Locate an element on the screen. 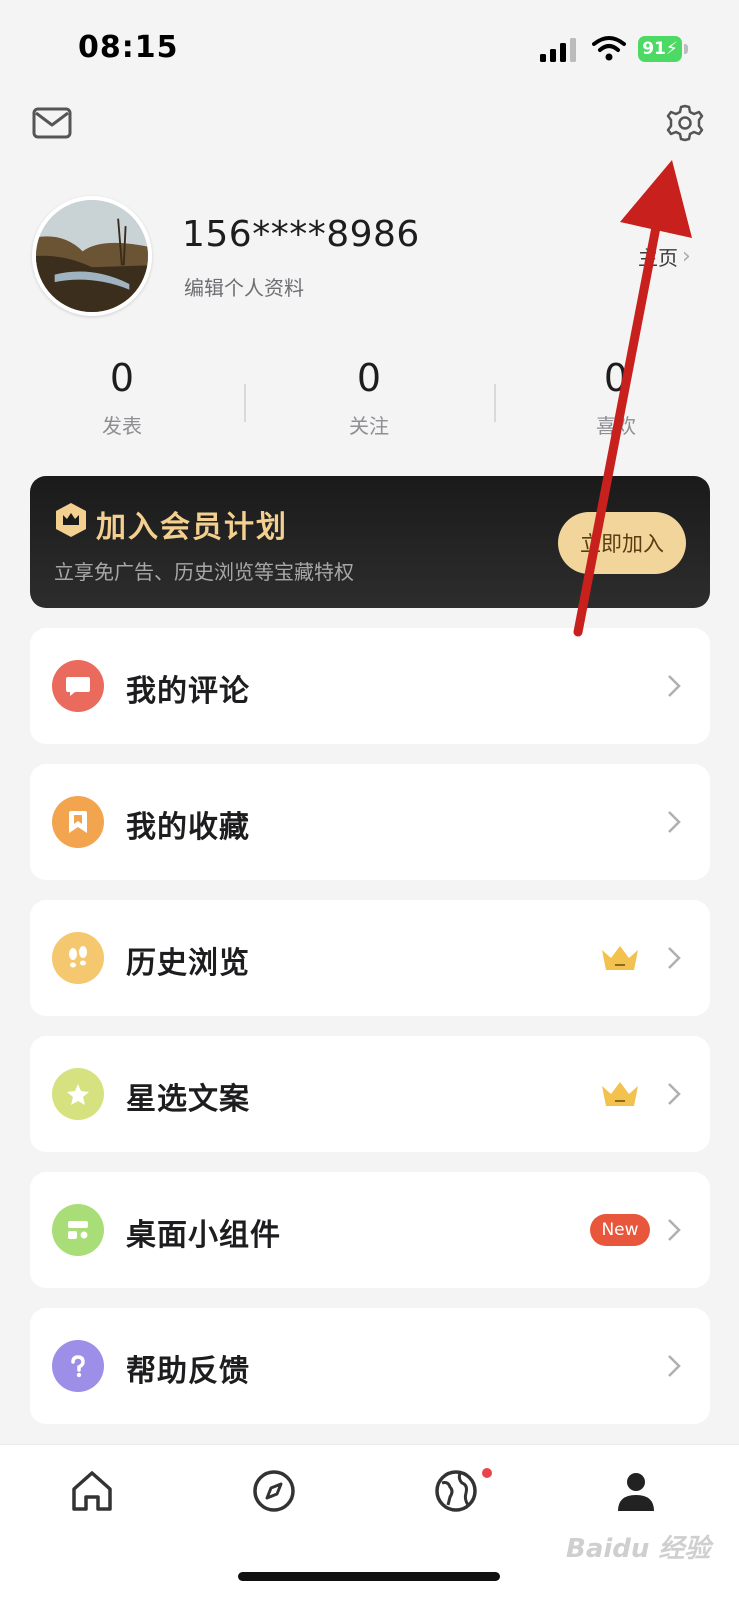 Image resolution: width=739 pixels, height=1600 pixels. menu-label: 我的评论 is located at coordinates (188, 691).